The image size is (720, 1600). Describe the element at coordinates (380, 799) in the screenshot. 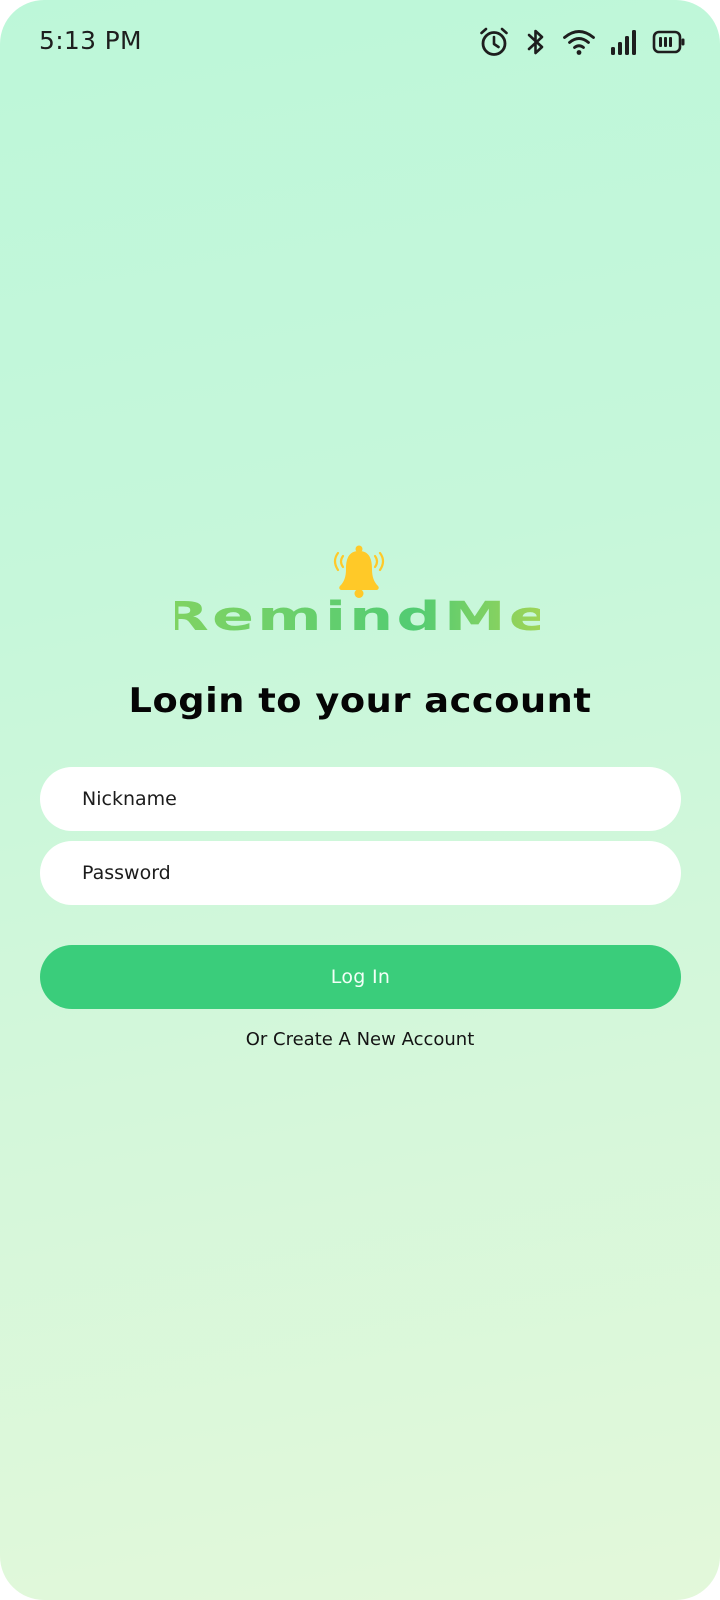

I see `nickname-input` at that location.